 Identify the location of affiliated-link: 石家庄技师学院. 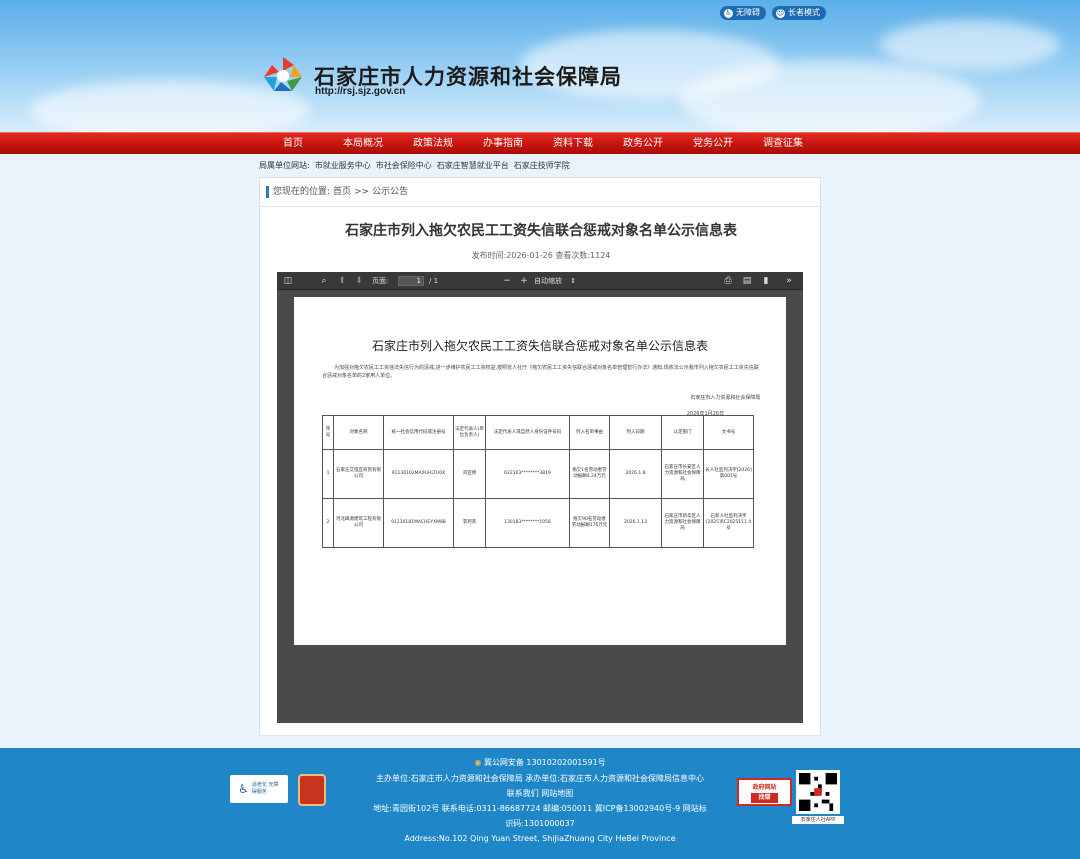
(542, 165).